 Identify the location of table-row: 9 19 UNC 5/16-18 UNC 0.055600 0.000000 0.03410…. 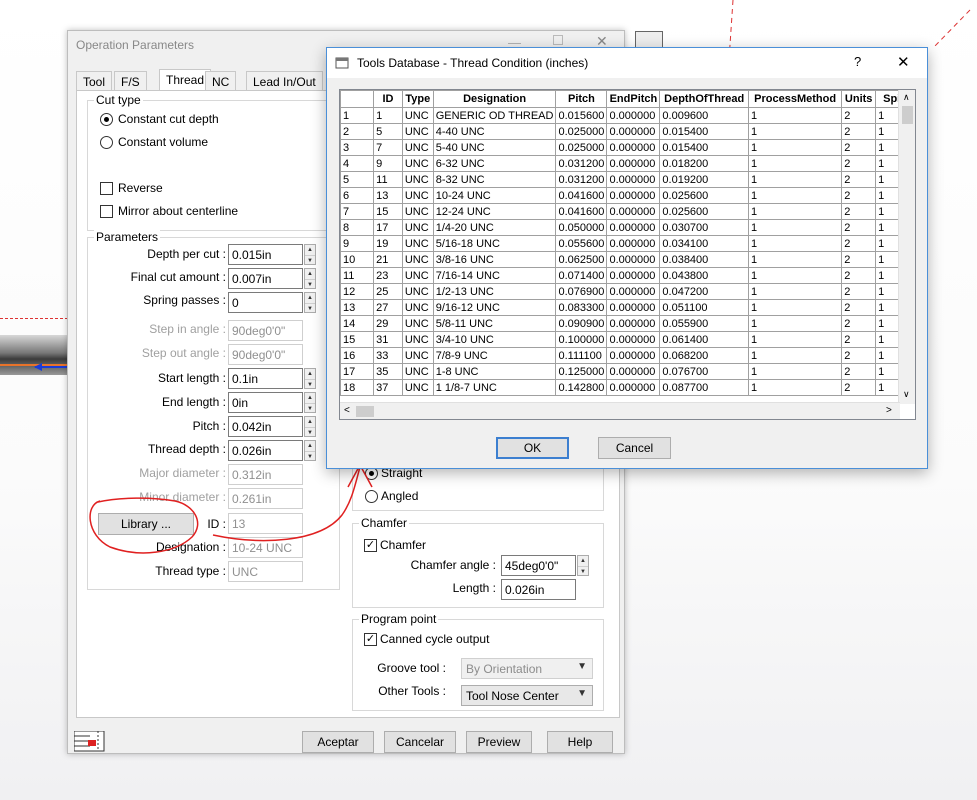
(627, 243).